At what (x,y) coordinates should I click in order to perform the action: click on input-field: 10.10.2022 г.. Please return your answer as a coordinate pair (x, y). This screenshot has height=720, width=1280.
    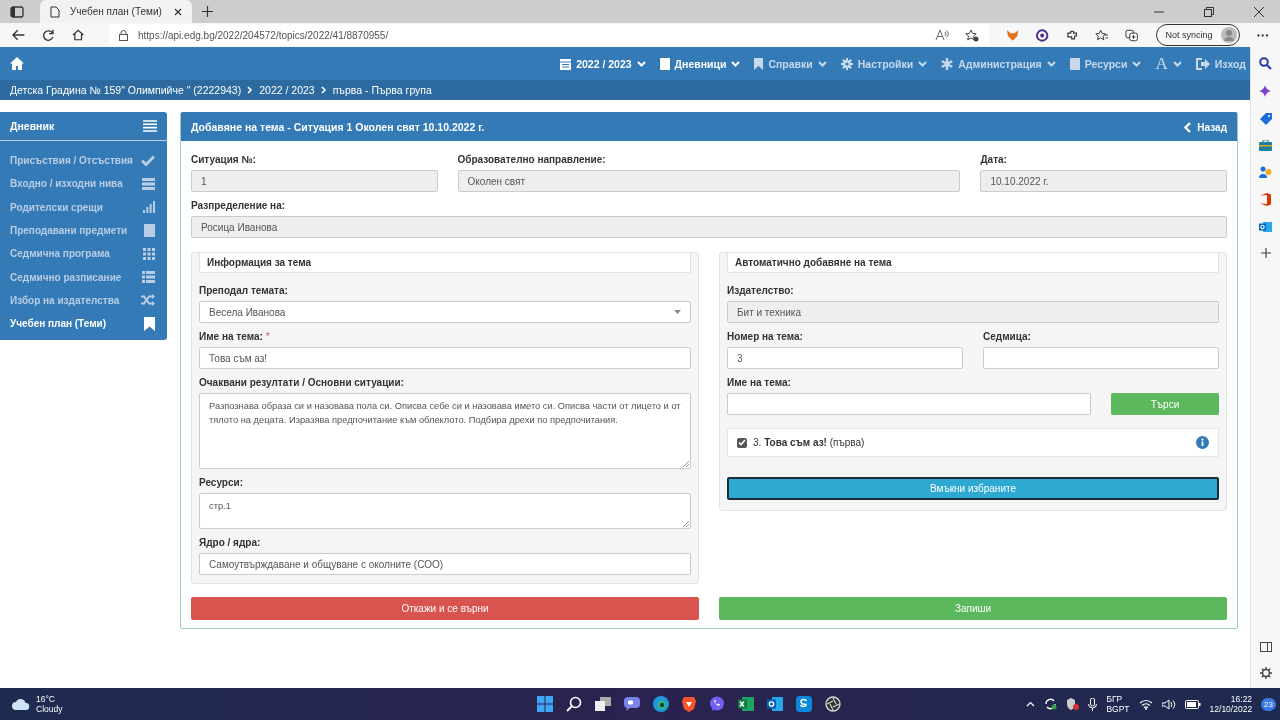
    Looking at the image, I should click on (1103, 181).